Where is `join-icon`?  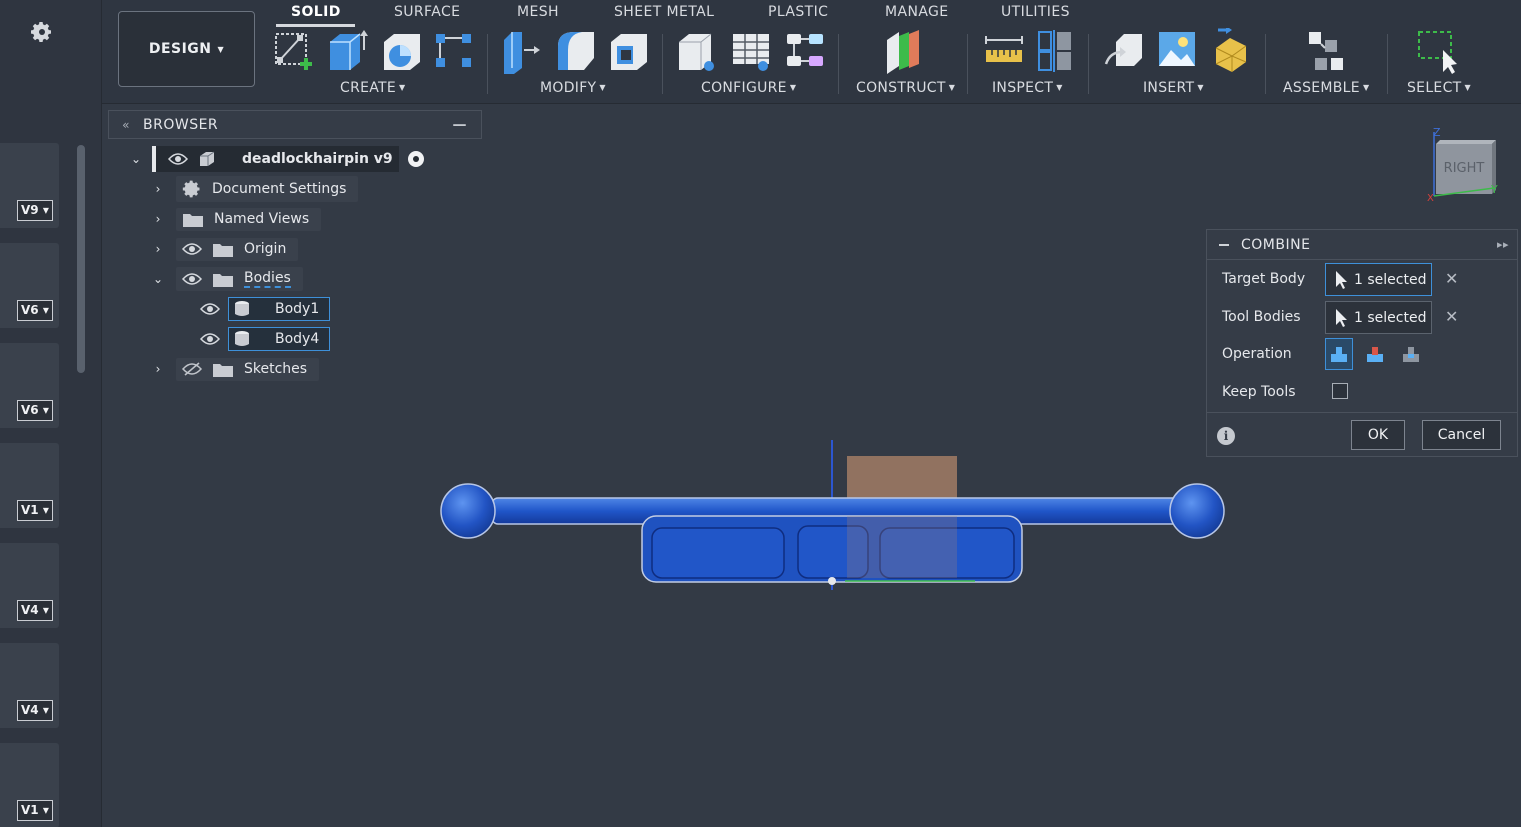 join-icon is located at coordinates (1339, 354).